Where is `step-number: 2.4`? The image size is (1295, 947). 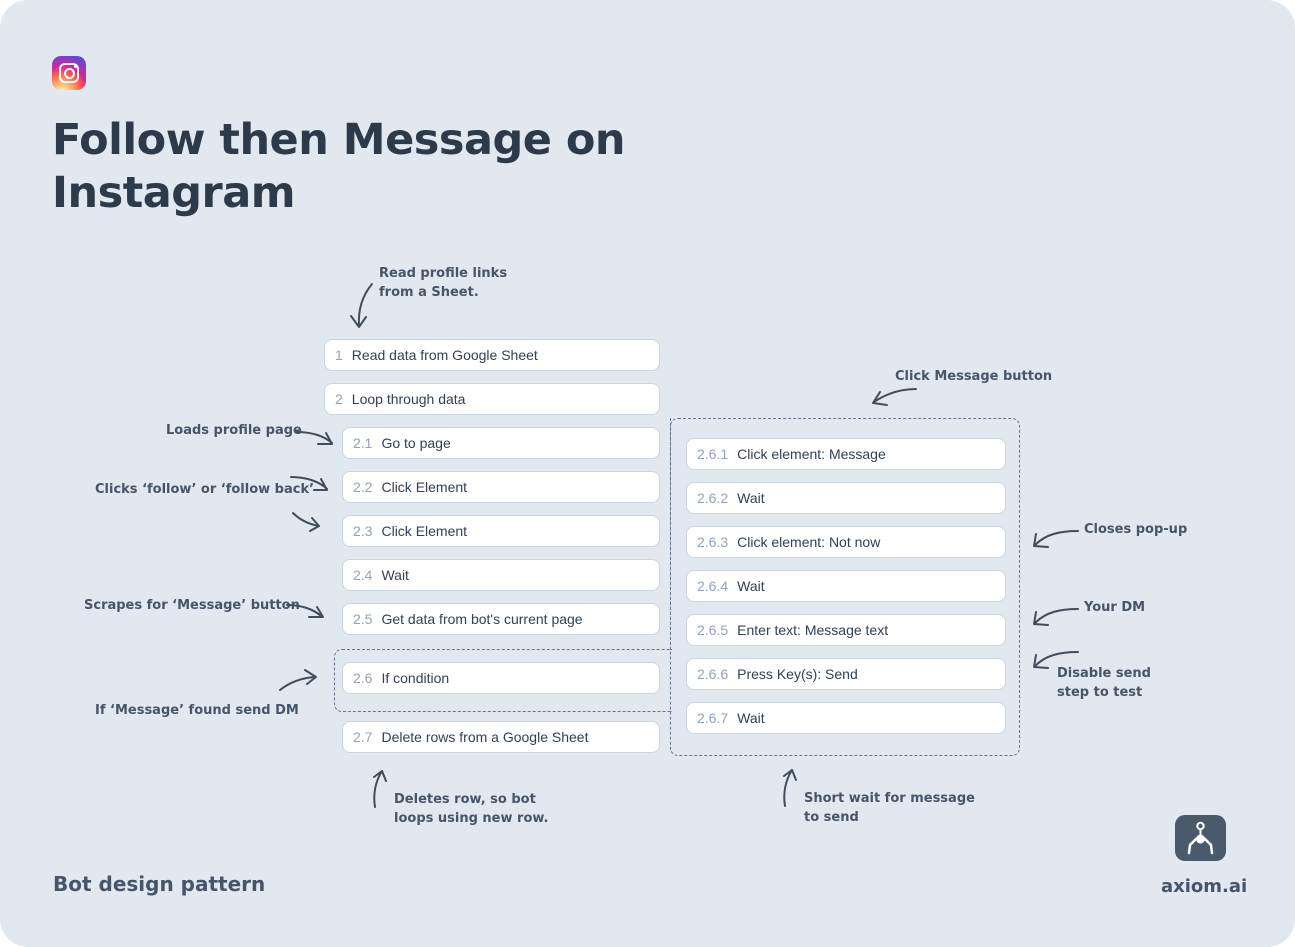 step-number: 2.4 is located at coordinates (363, 575).